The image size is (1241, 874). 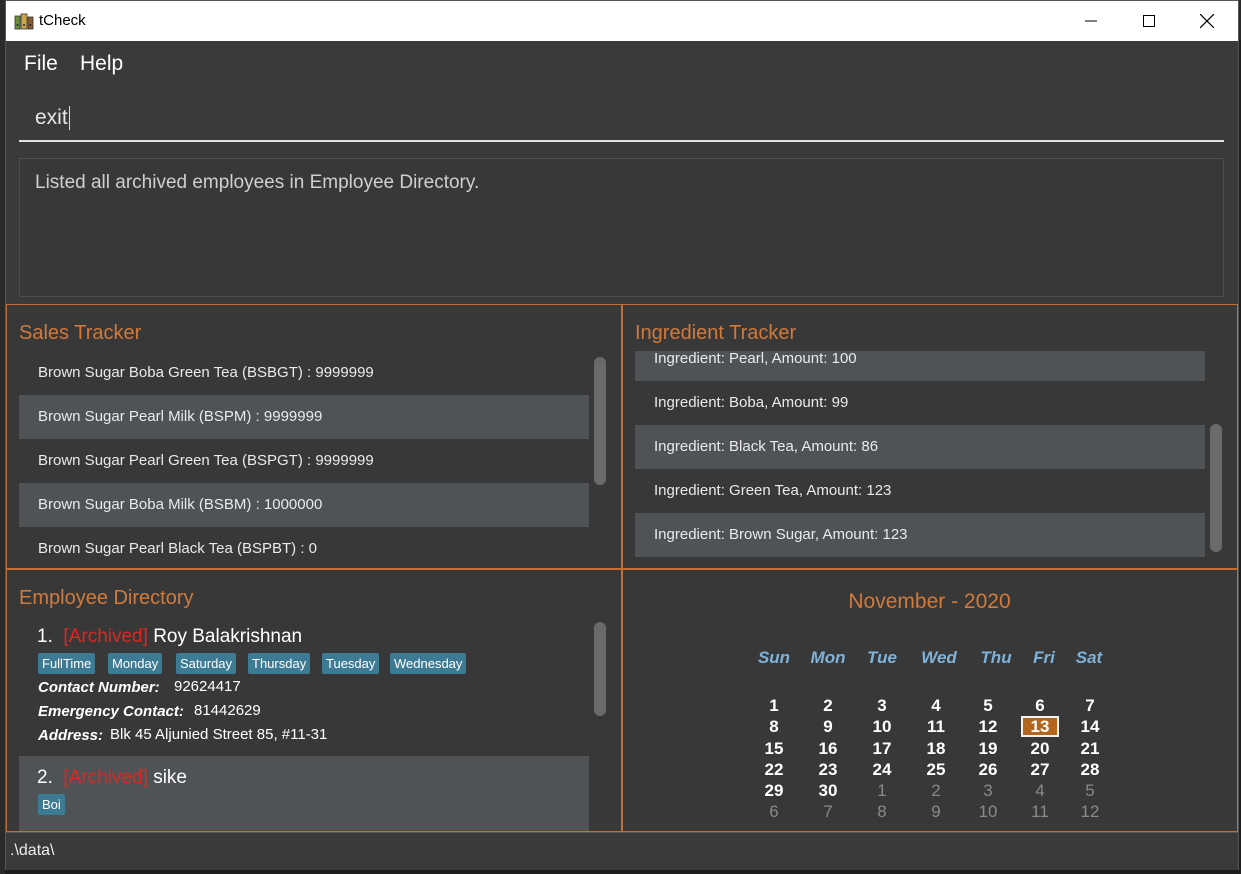 I want to click on weekday-fri: Fri, so click(x=1044, y=657).